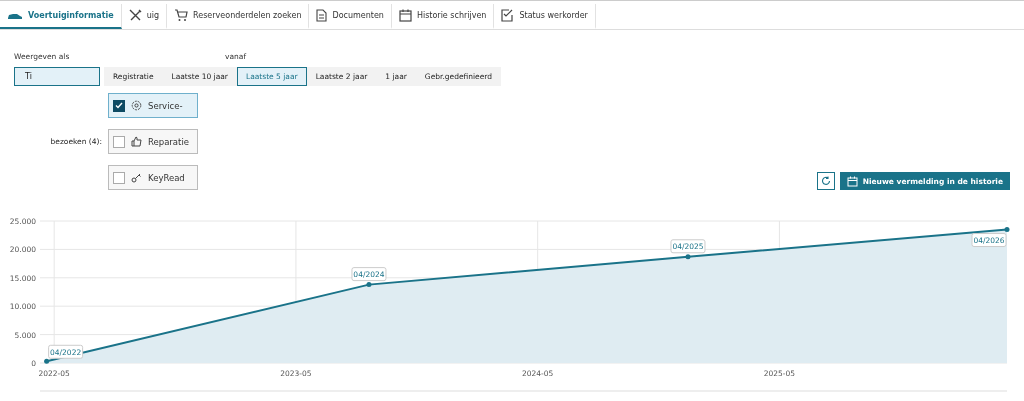 This screenshot has width=1024, height=401. What do you see at coordinates (350, 16) in the screenshot?
I see `tab: Documenten` at bounding box center [350, 16].